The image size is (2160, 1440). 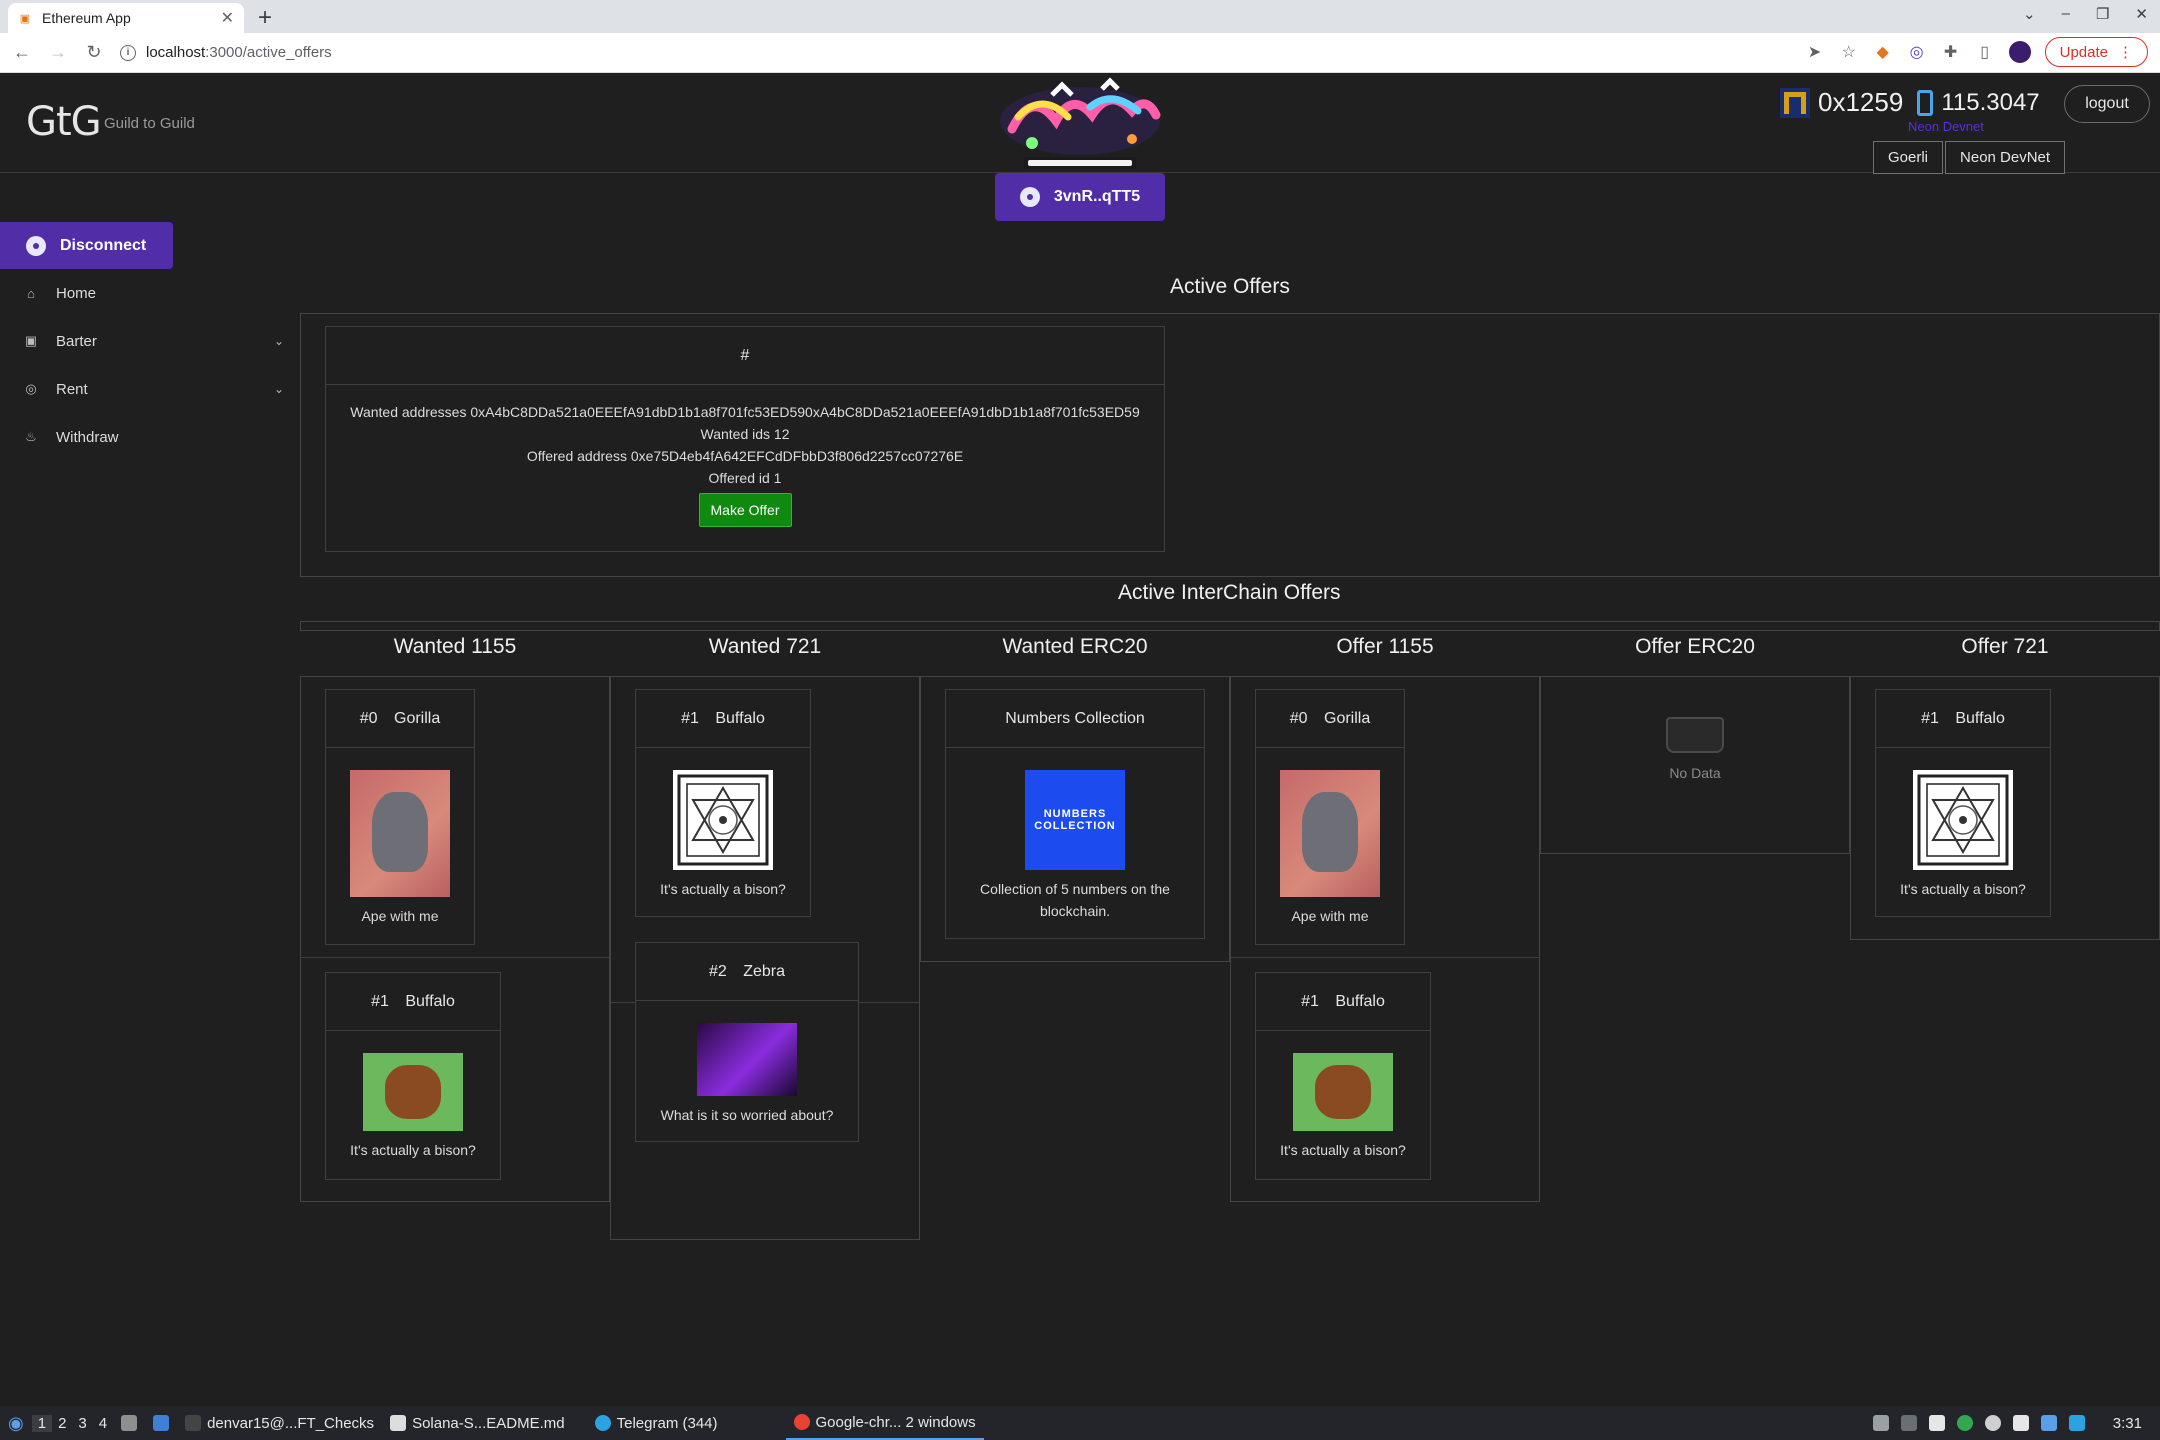 I want to click on taskbar-app-label: Solana-S...EADME.md, so click(x=488, y=1423).